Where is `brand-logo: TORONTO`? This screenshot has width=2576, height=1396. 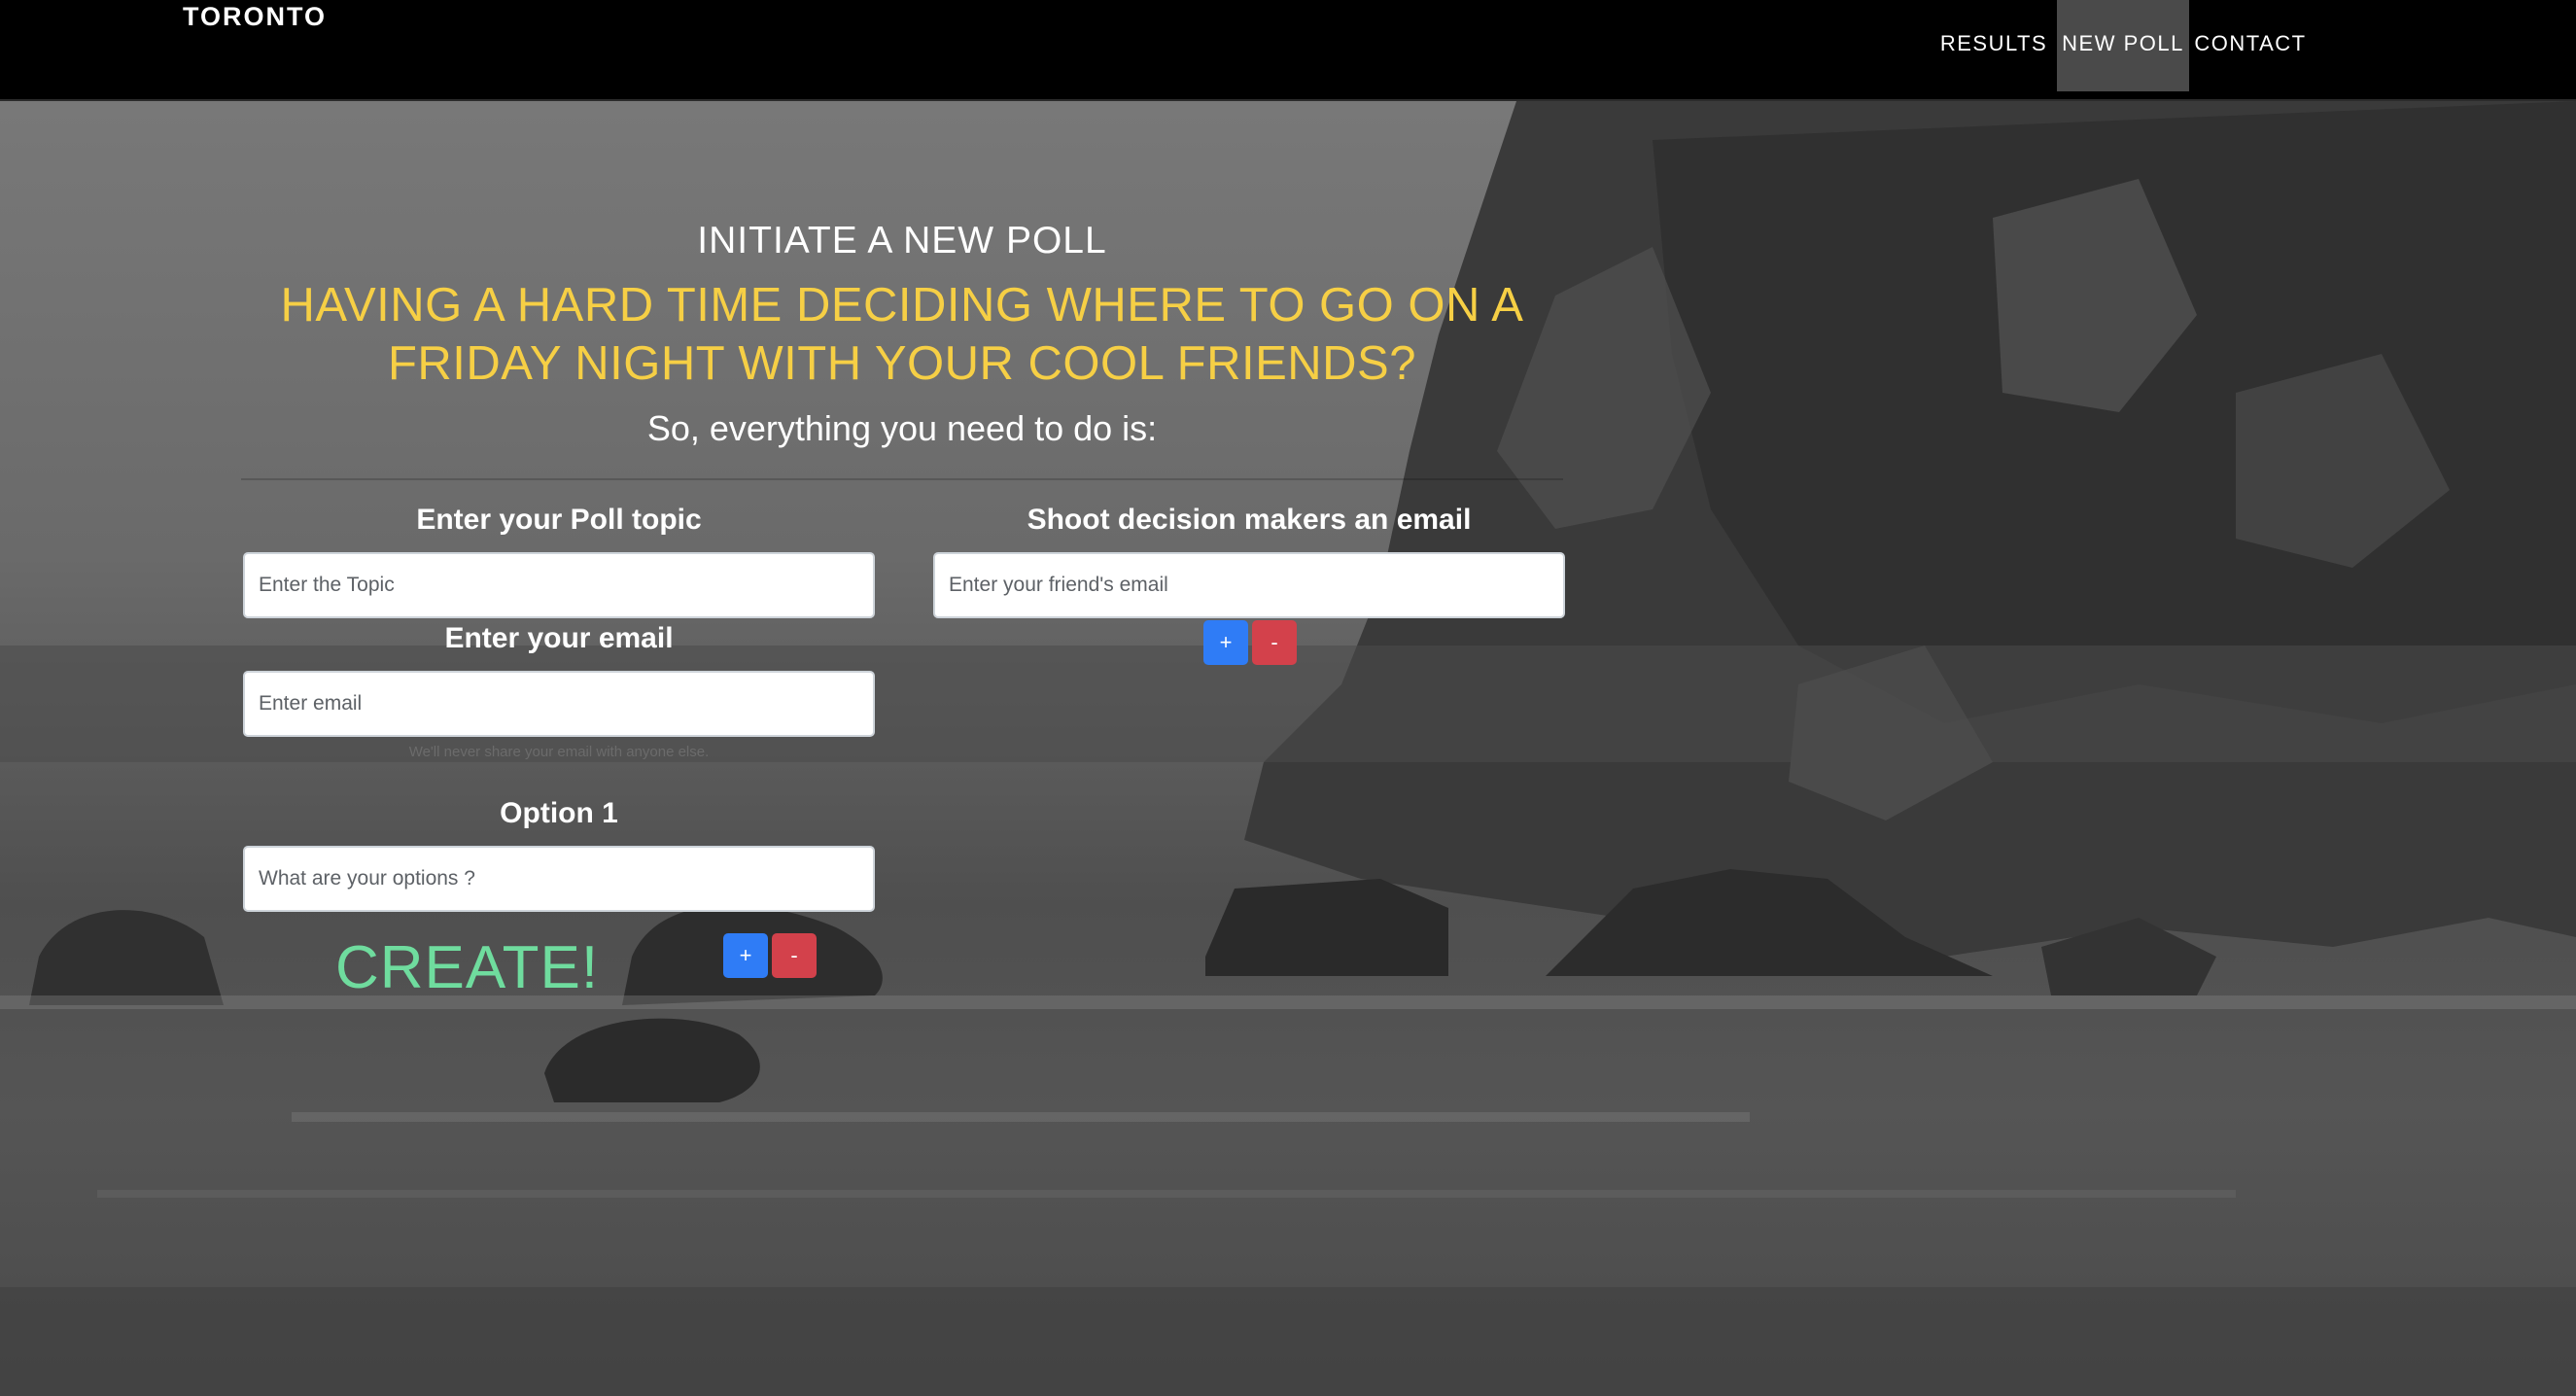
brand-logo: TORONTO is located at coordinates (255, 17).